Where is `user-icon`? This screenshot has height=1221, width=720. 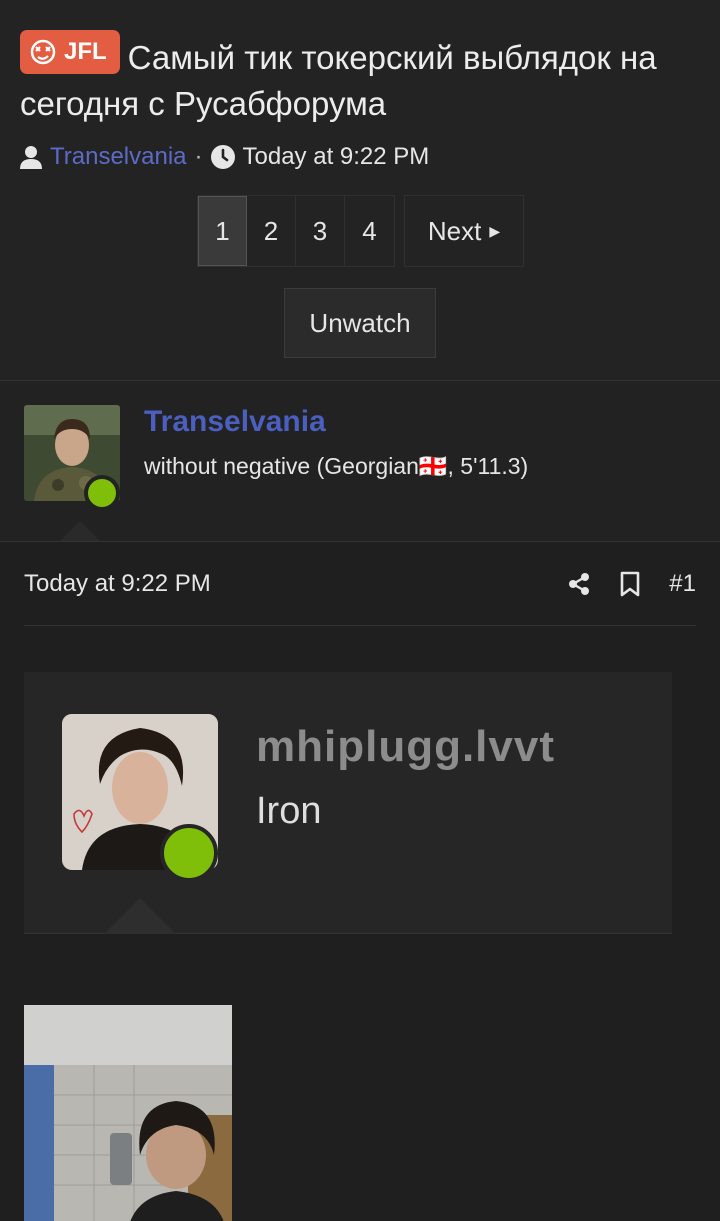
user-icon is located at coordinates (31, 158).